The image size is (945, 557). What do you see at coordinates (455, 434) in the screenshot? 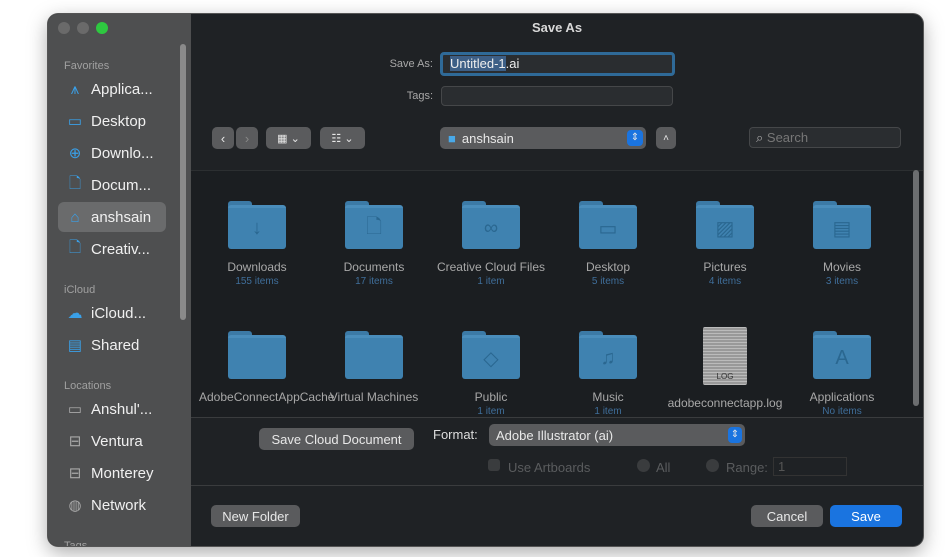
I see `format-label: Format:` at bounding box center [455, 434].